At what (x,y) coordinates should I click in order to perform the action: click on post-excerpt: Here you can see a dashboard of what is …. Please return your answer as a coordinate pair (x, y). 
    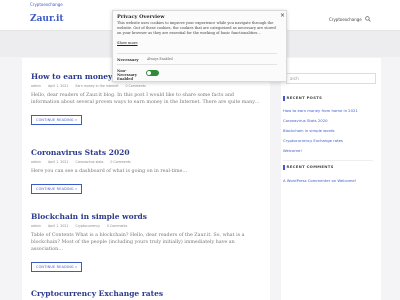
    Looking at the image, I should click on (109, 171).